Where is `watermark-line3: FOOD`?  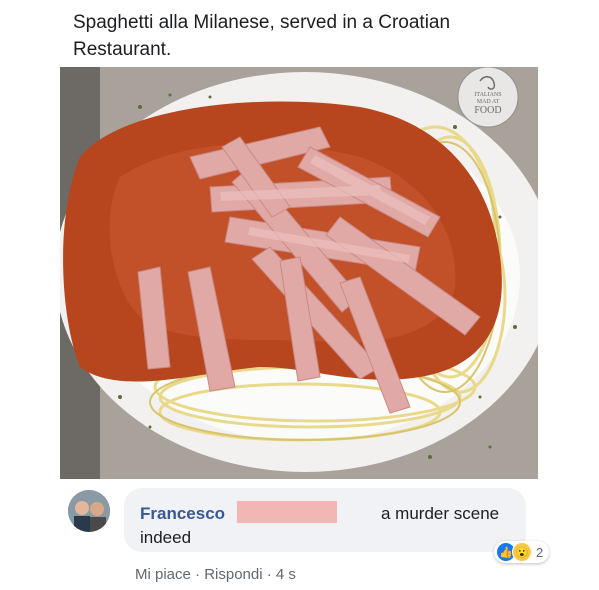
watermark-line3: FOOD is located at coordinates (487, 110).